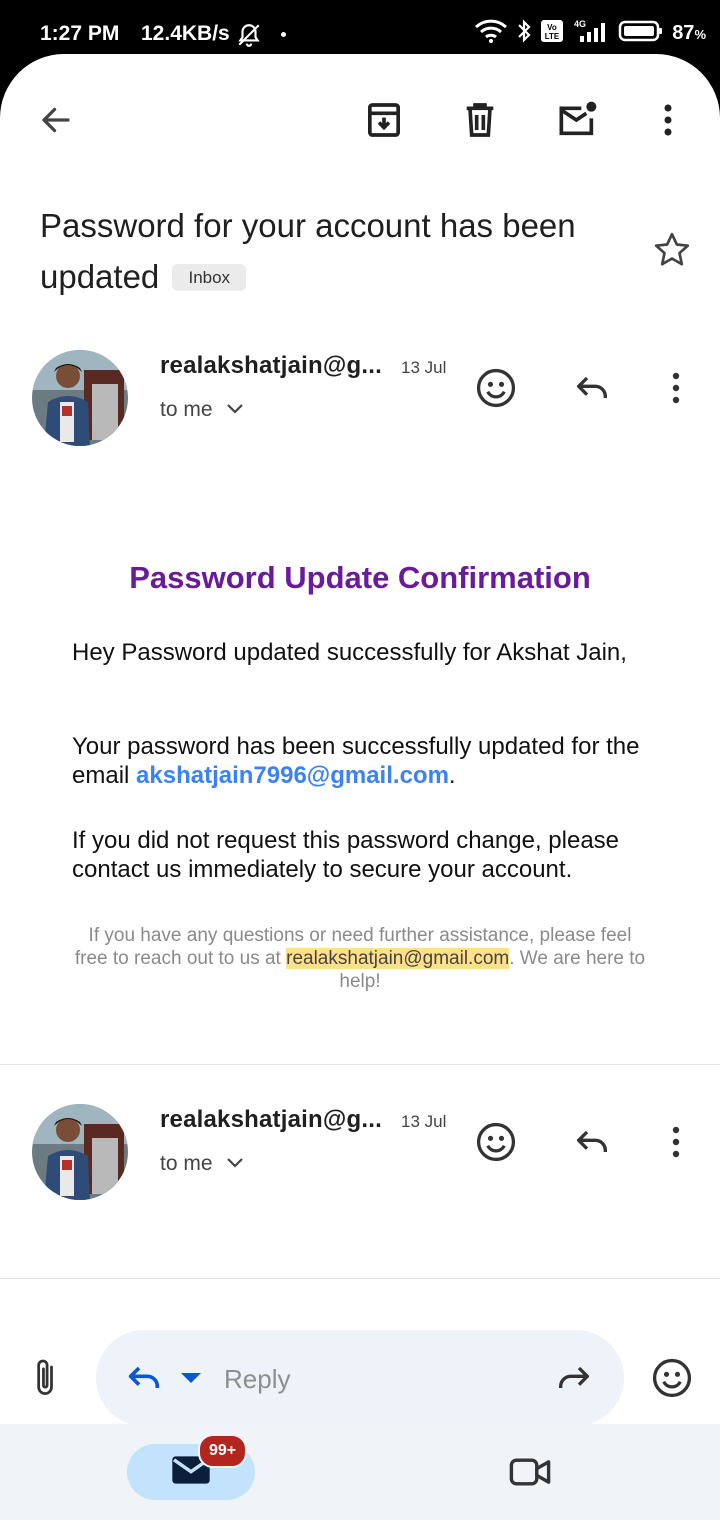 This screenshot has height=1520, width=720. I want to click on back-arrow-icon, so click(56, 120).